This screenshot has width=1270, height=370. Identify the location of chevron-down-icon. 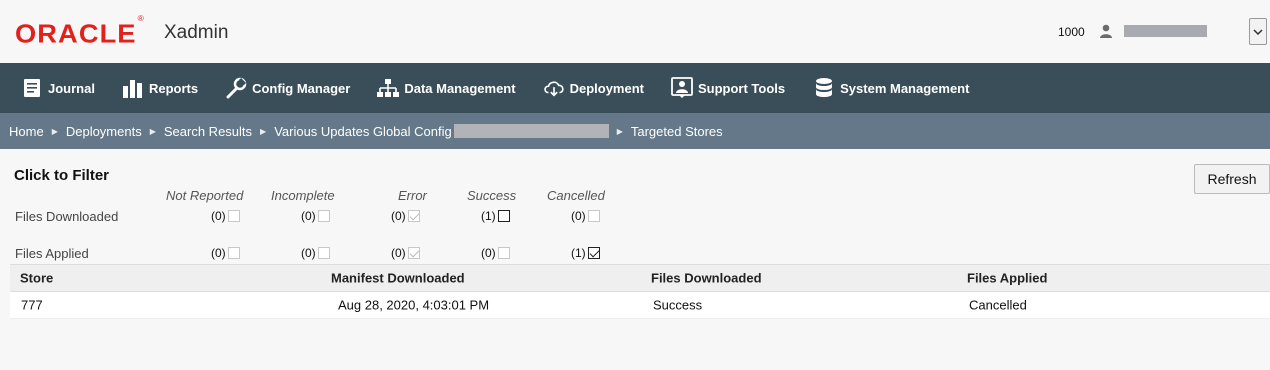
(1258, 31).